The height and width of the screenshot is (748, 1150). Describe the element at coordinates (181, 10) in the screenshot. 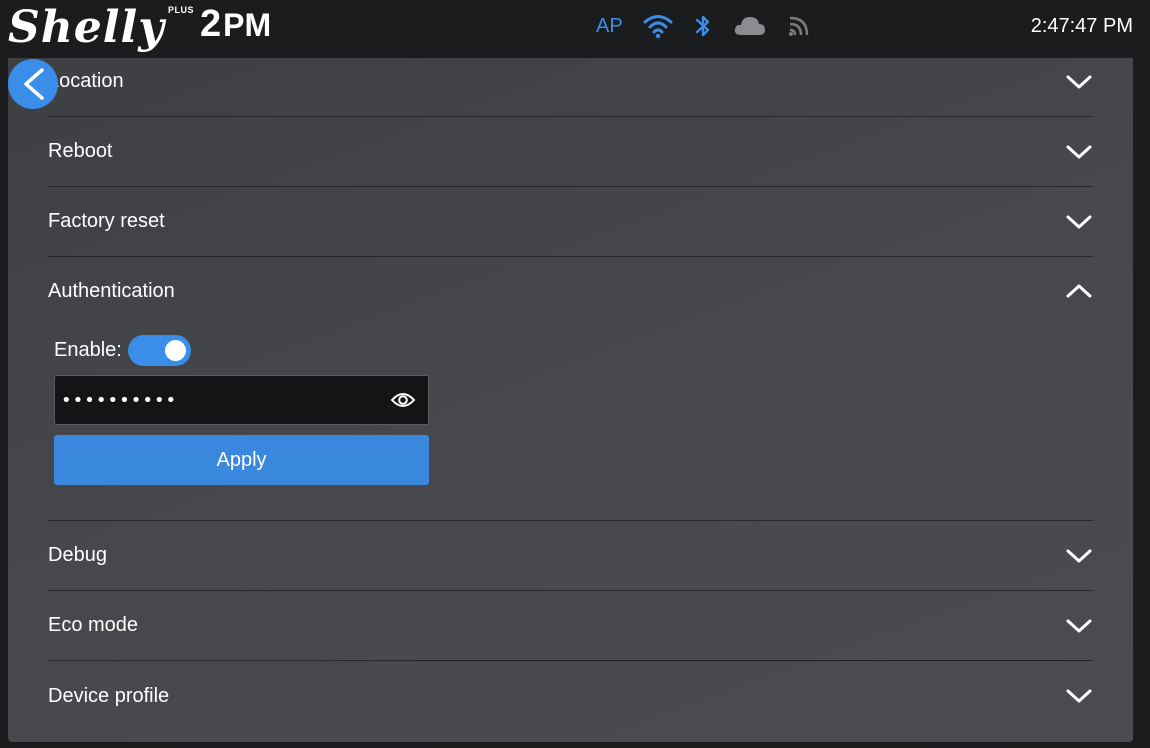

I see `logo-plus: PLUS` at that location.